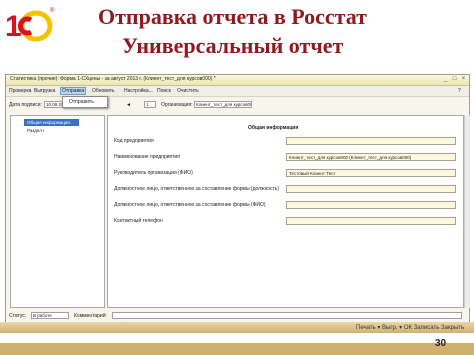 The width and height of the screenshot is (474, 355). Describe the element at coordinates (73, 91) in the screenshot. I see `send-menu-button: Отправка` at that location.